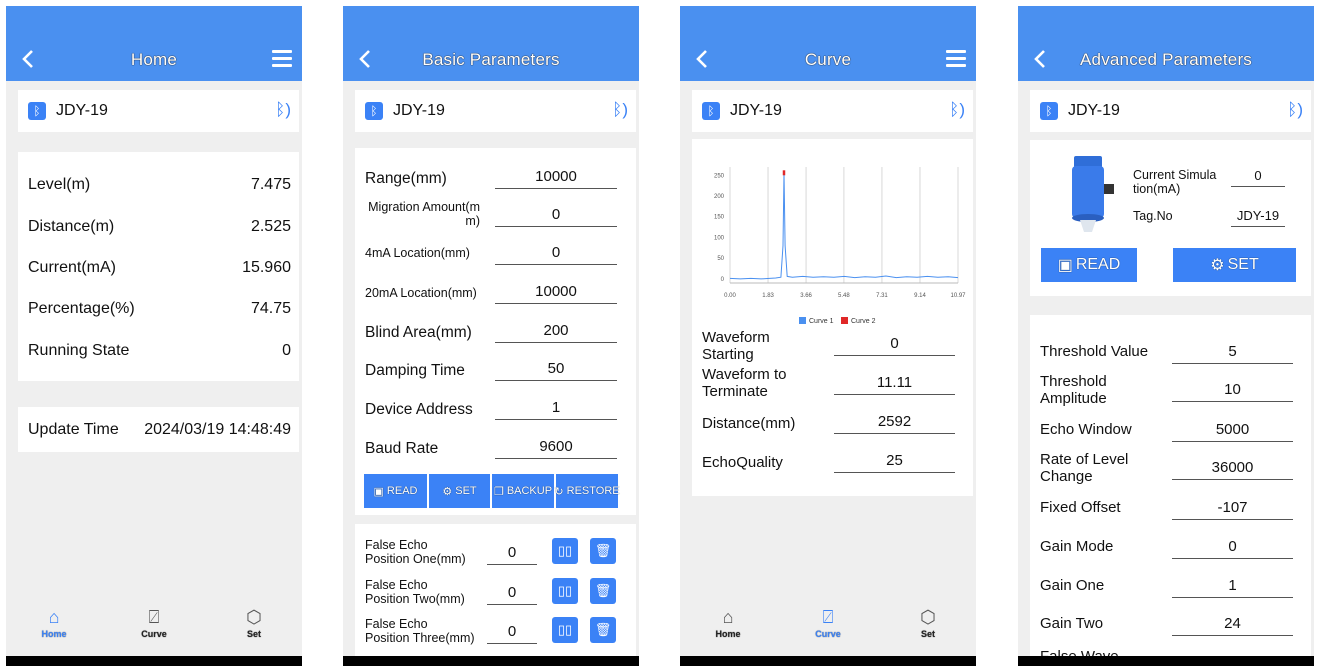 This screenshot has height=666, width=1317. Describe the element at coordinates (1166, 59) in the screenshot. I see `page-title: Advanced Parameters` at that location.